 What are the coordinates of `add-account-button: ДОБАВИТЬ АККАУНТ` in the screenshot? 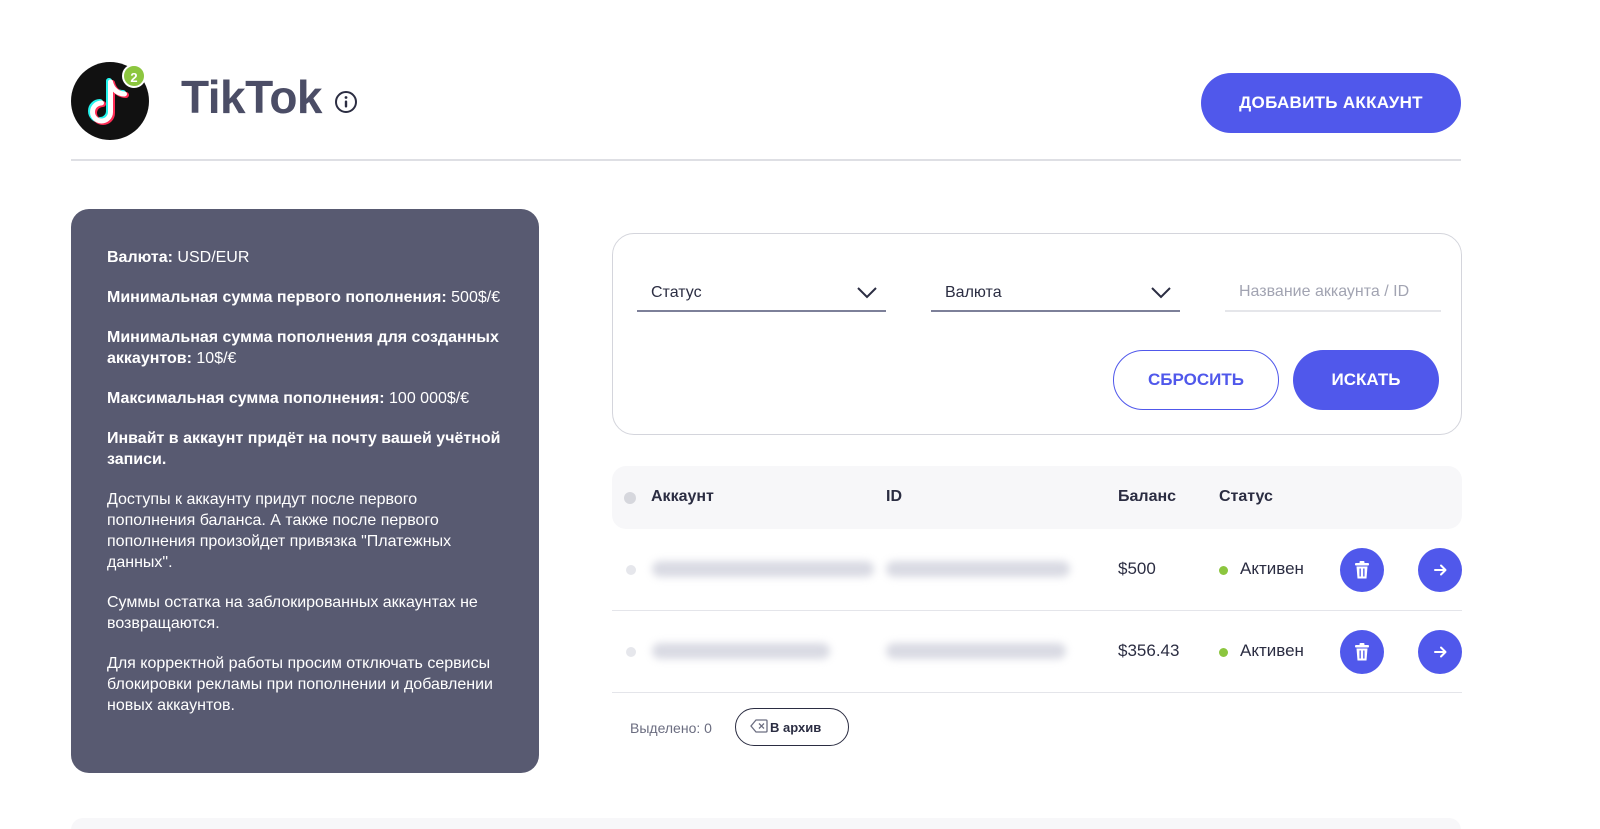 It's located at (1331, 103).